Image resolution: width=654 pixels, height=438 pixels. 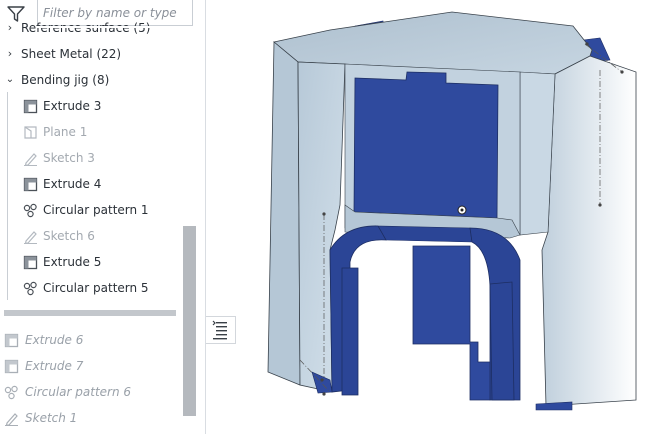 What do you see at coordinates (426, 145) in the screenshot?
I see `insert-plate` at bounding box center [426, 145].